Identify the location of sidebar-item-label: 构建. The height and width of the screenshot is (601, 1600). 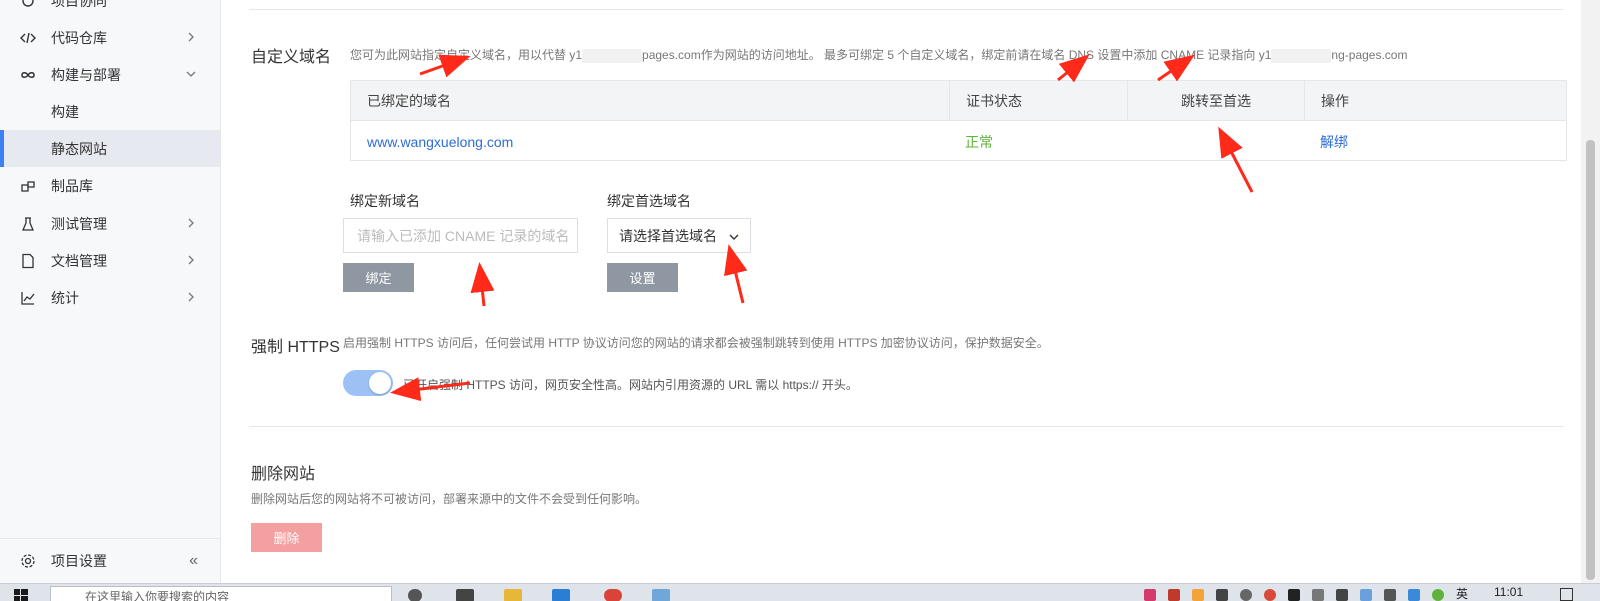
(65, 111).